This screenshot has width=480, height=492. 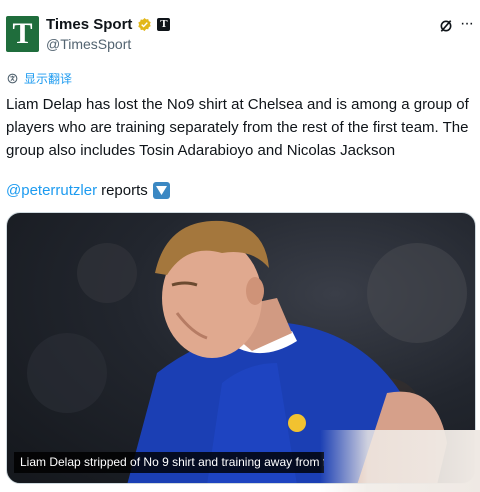 I want to click on affiliate-letter: T, so click(x=164, y=24).